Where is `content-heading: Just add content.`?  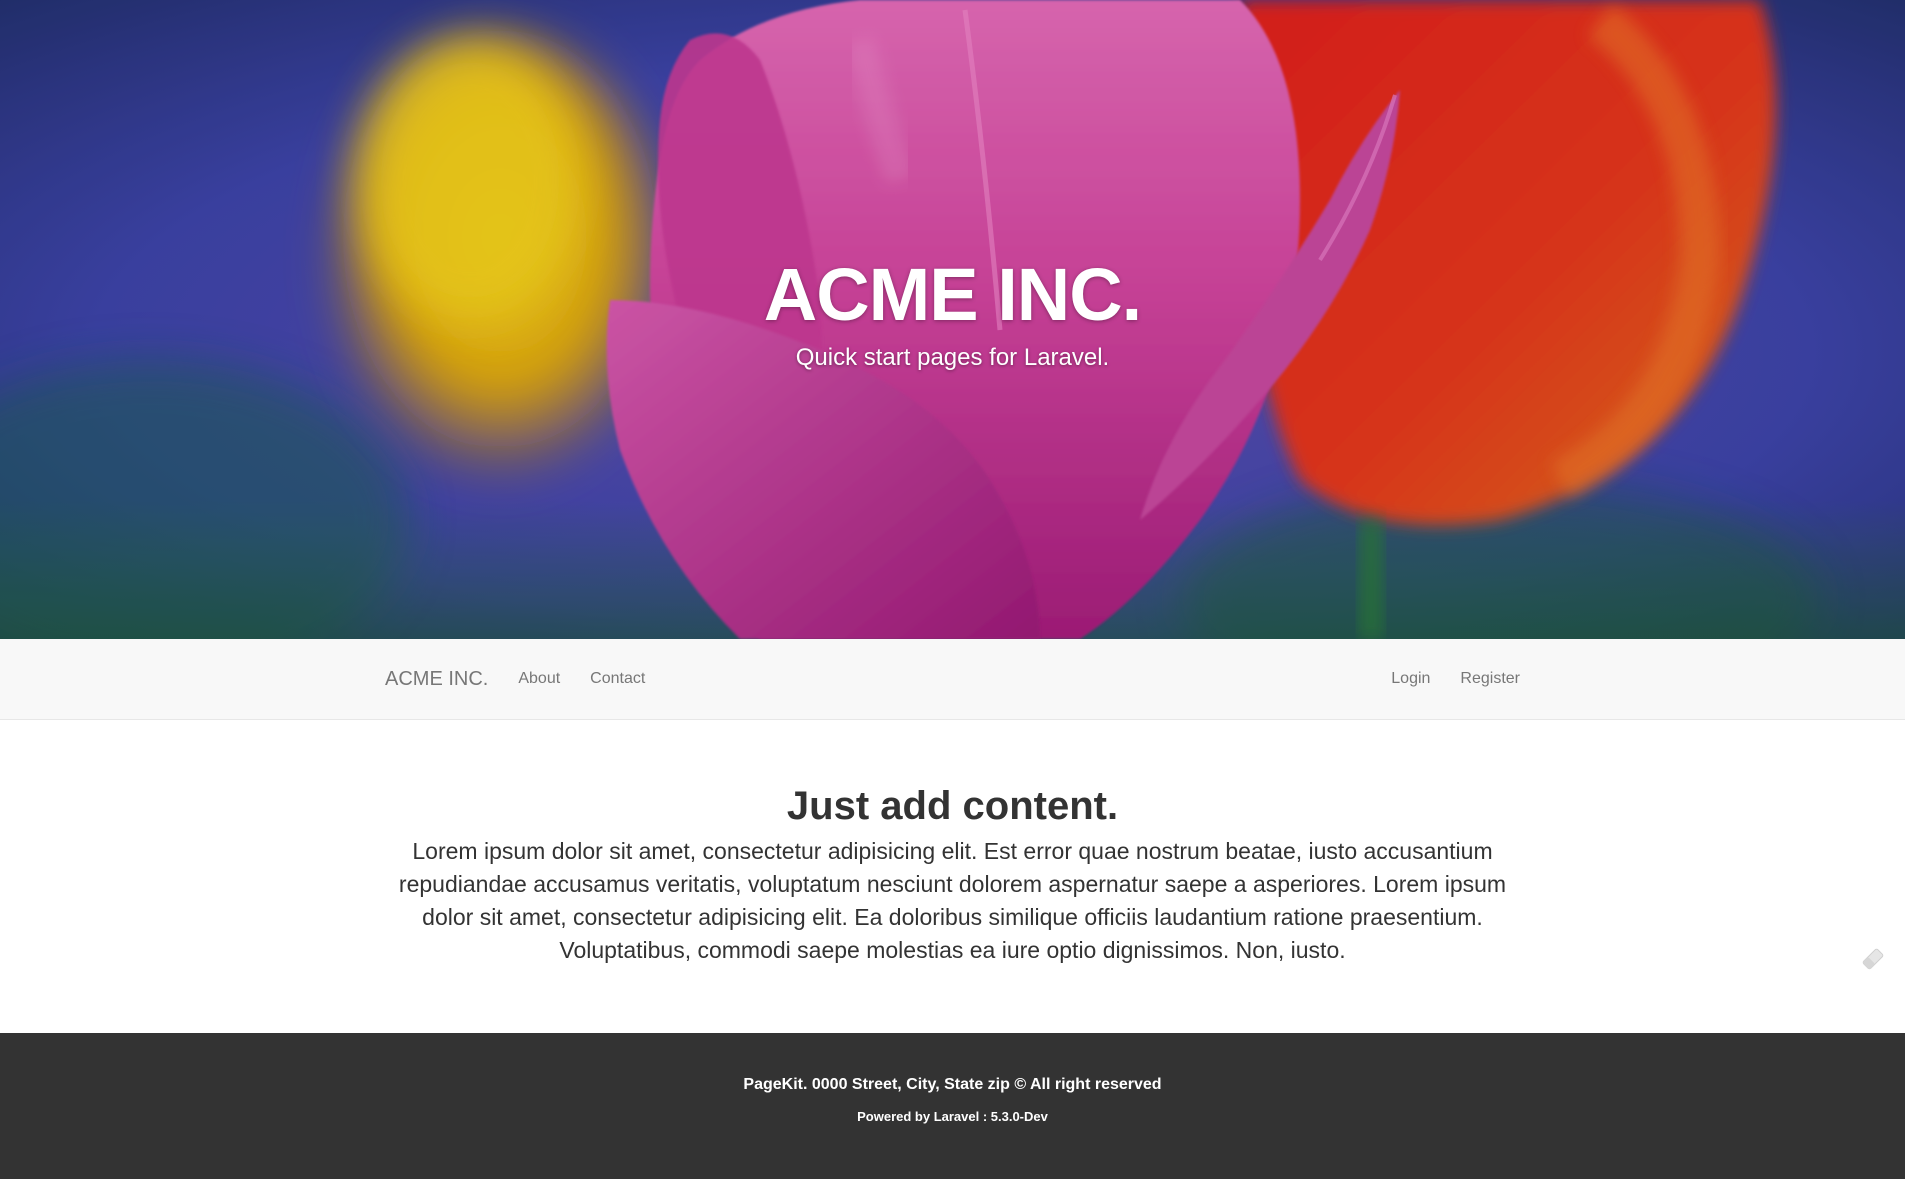 content-heading: Just add content. is located at coordinates (952, 806).